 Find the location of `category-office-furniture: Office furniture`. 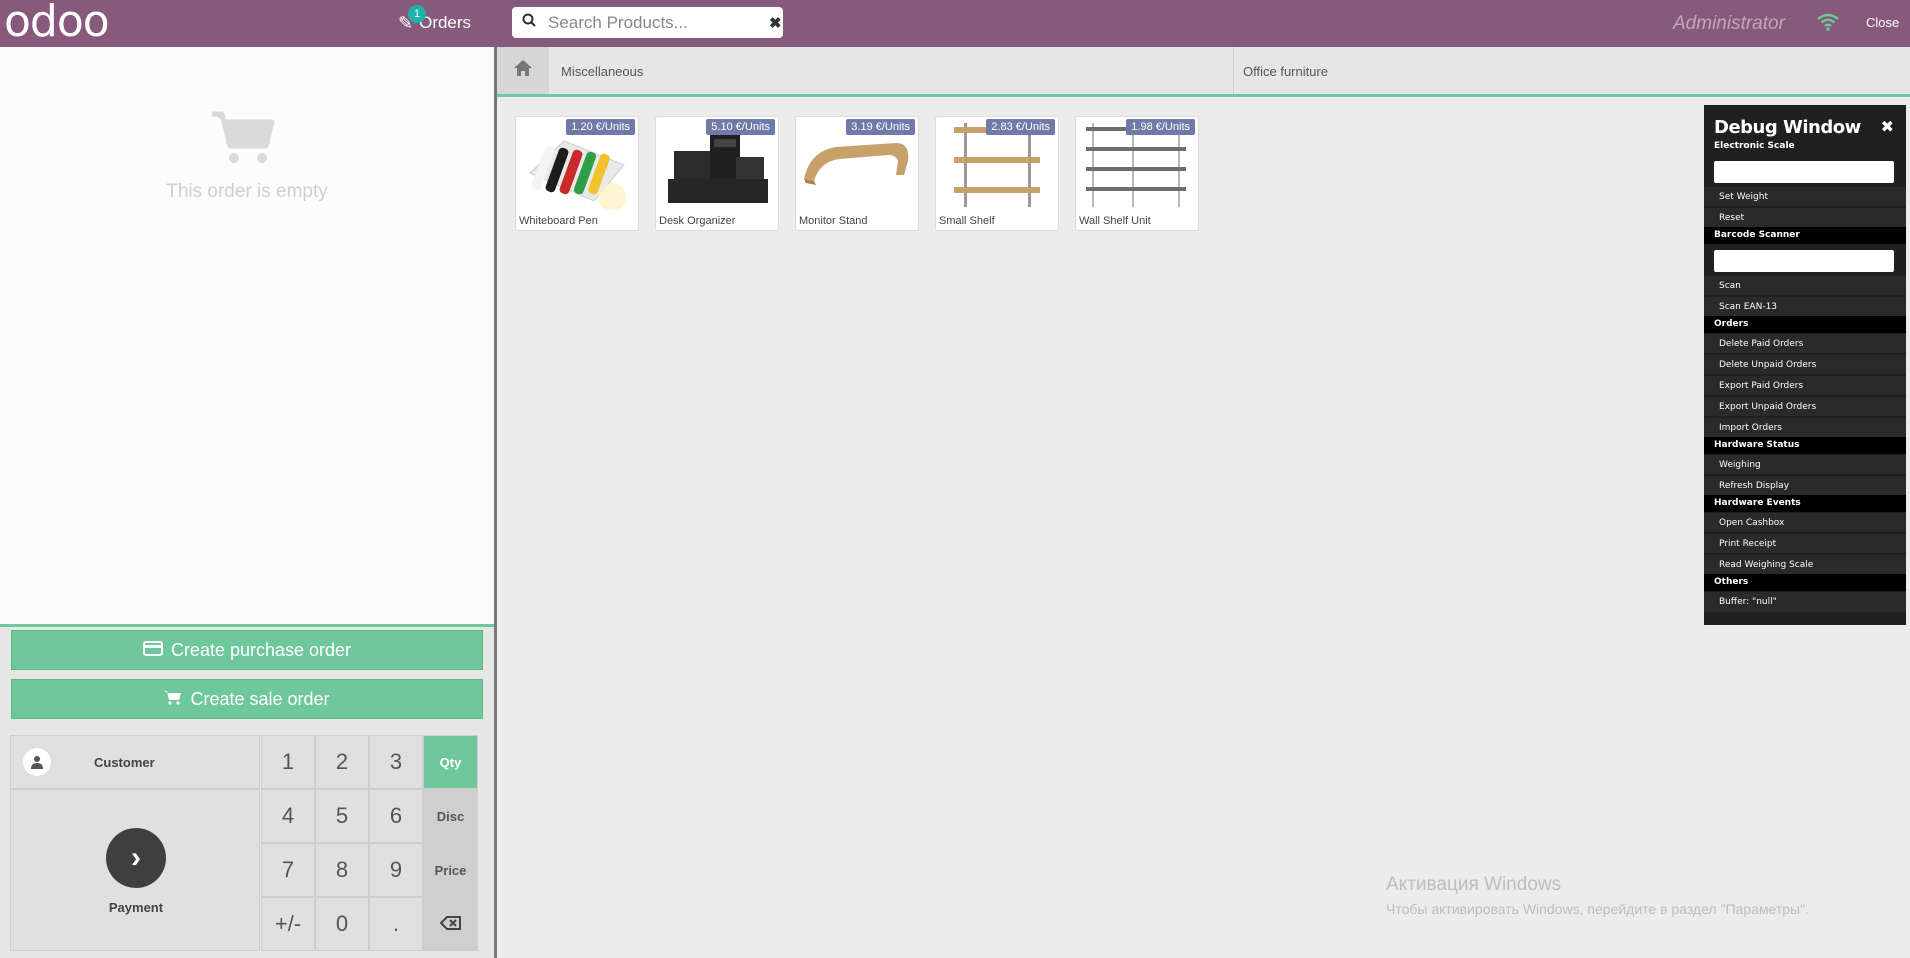

category-office-furniture: Office furniture is located at coordinates (1285, 71).